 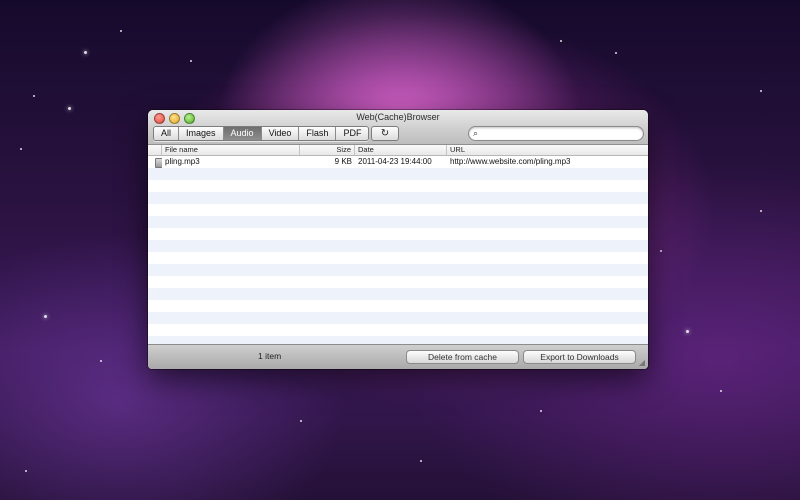 I want to click on tab-all: All, so click(x=167, y=133).